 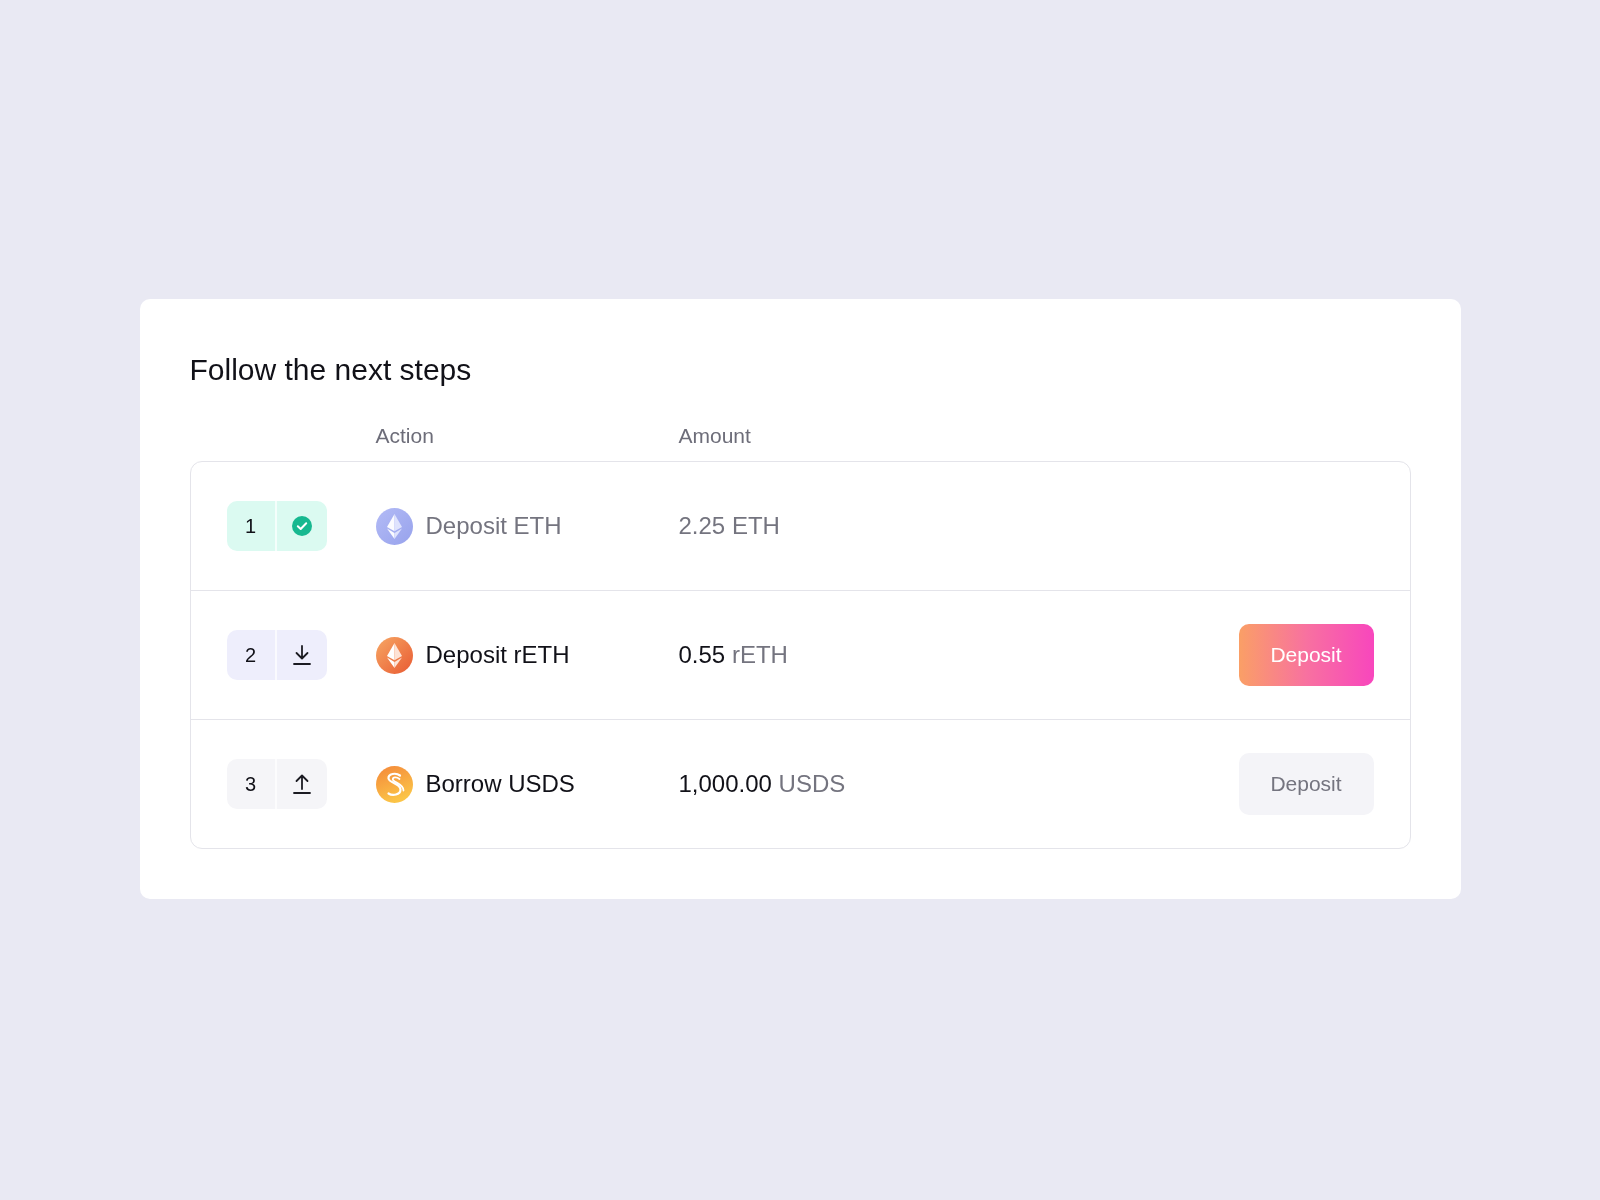 I want to click on action-label: Borrow USDS, so click(x=500, y=784).